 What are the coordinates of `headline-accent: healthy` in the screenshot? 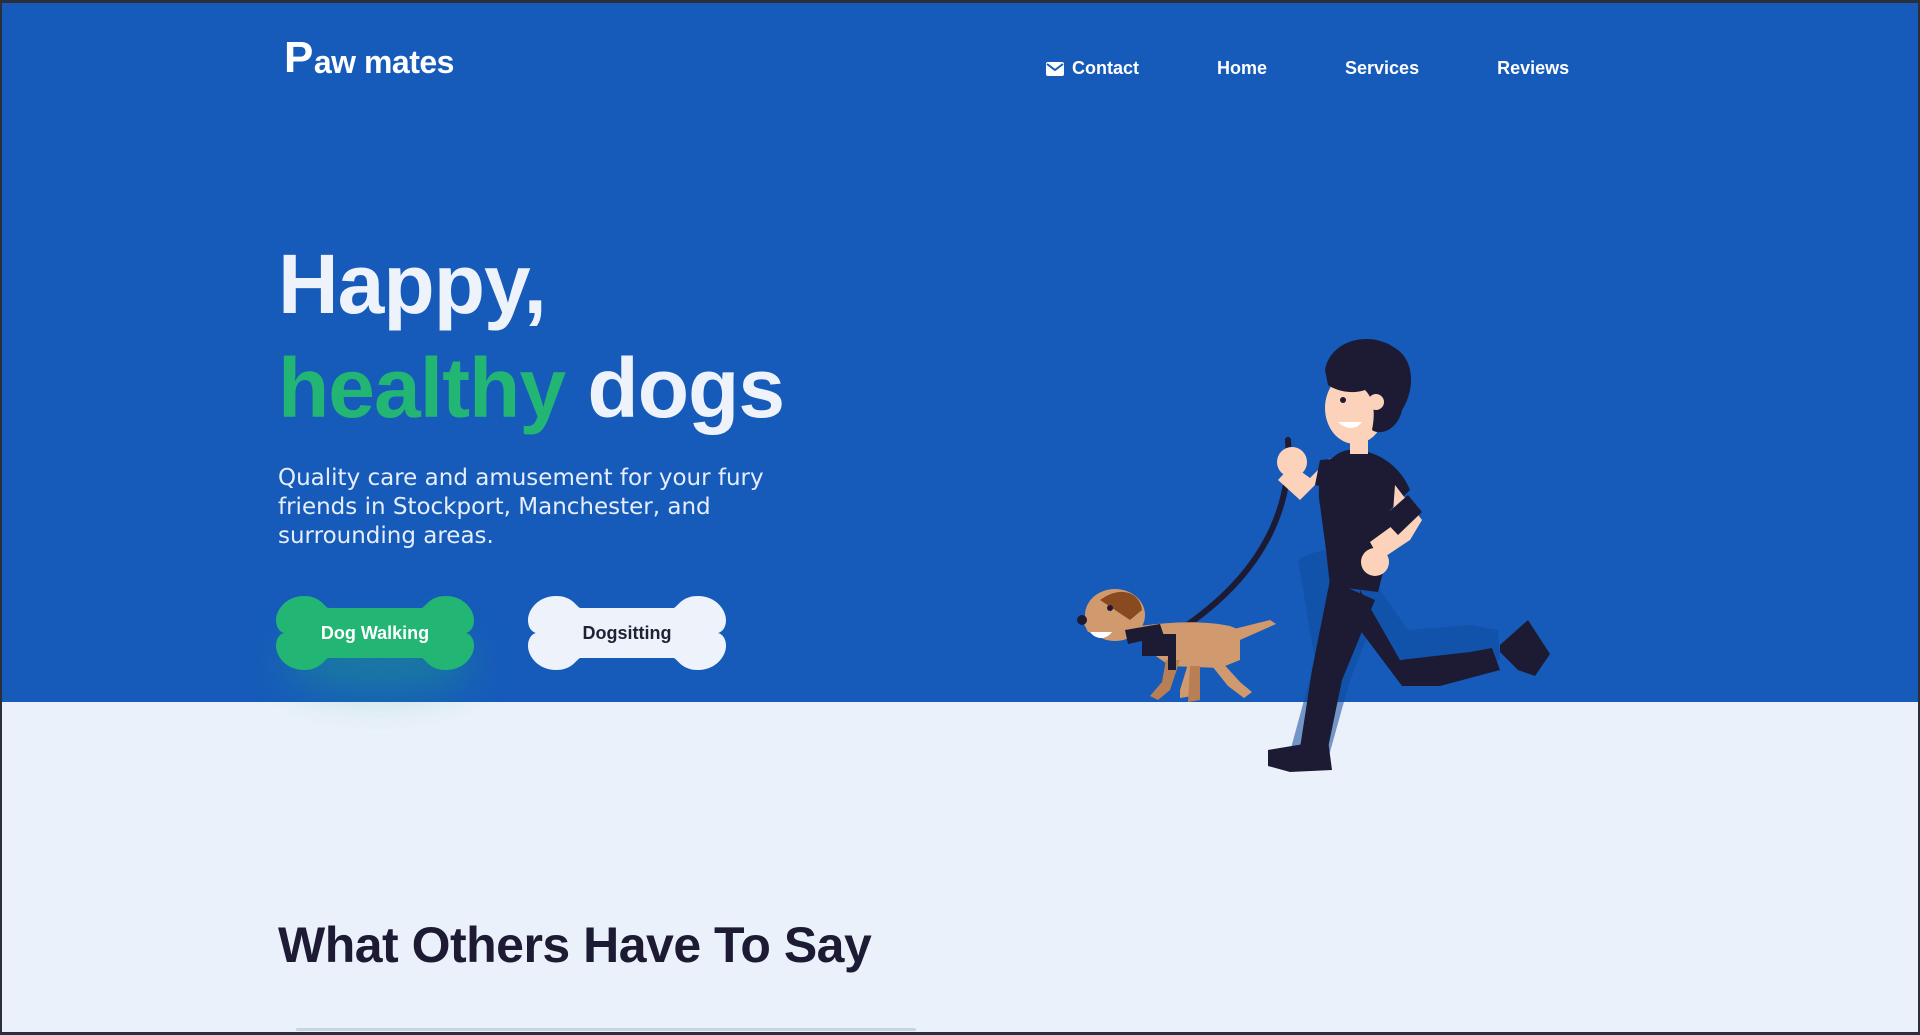 It's located at (422, 388).